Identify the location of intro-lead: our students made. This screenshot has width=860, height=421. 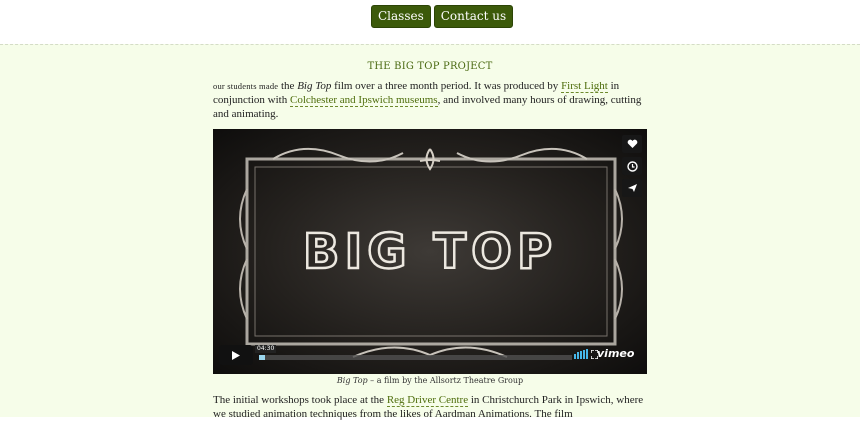
(246, 86).